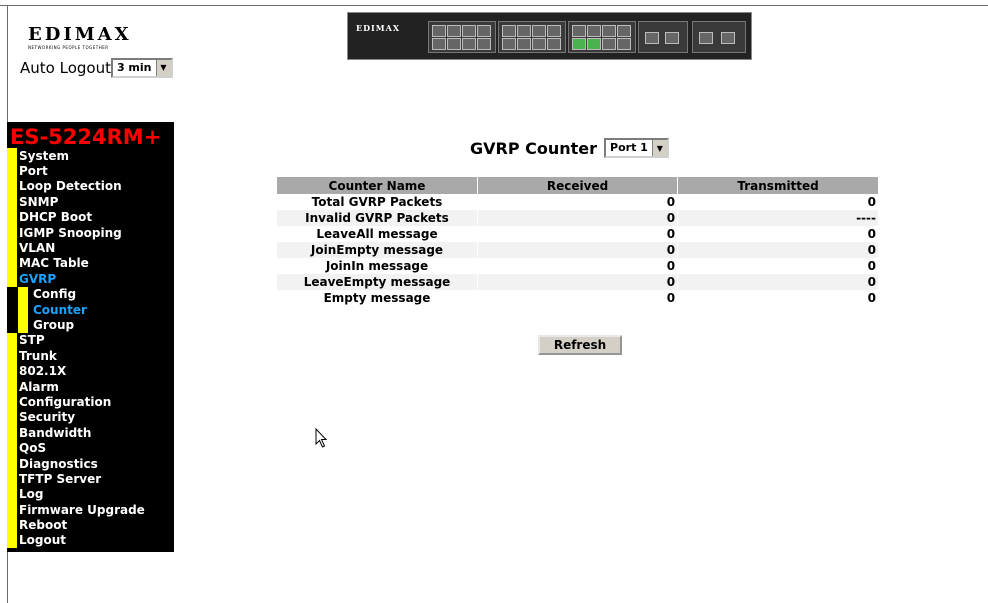 This screenshot has width=988, height=603. What do you see at coordinates (580, 345) in the screenshot?
I see `refresh-button: Refresh` at bounding box center [580, 345].